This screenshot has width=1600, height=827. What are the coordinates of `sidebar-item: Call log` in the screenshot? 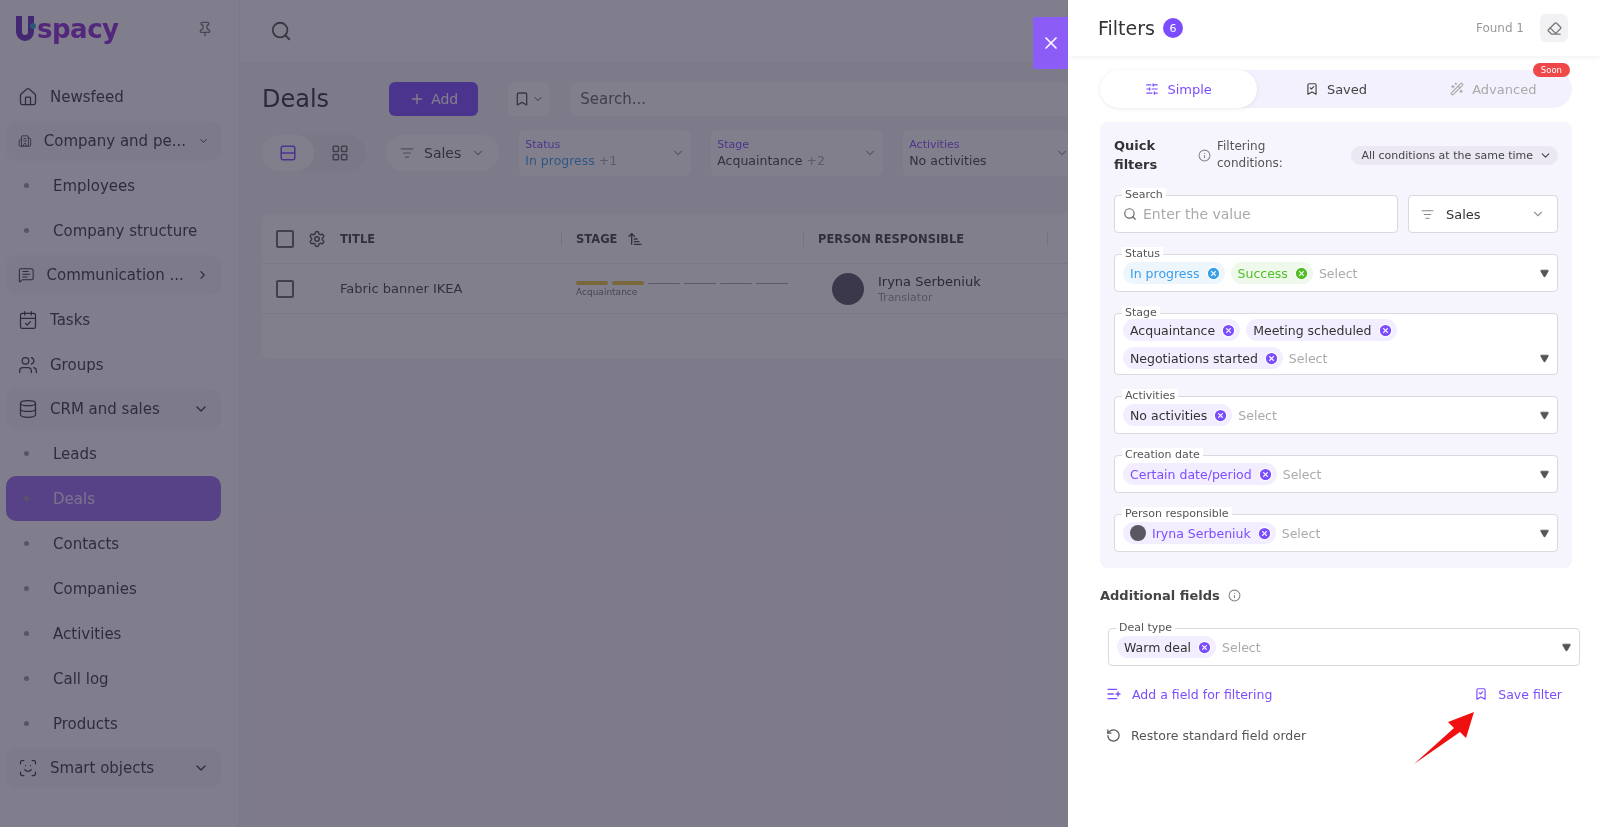 It's located at (113, 678).